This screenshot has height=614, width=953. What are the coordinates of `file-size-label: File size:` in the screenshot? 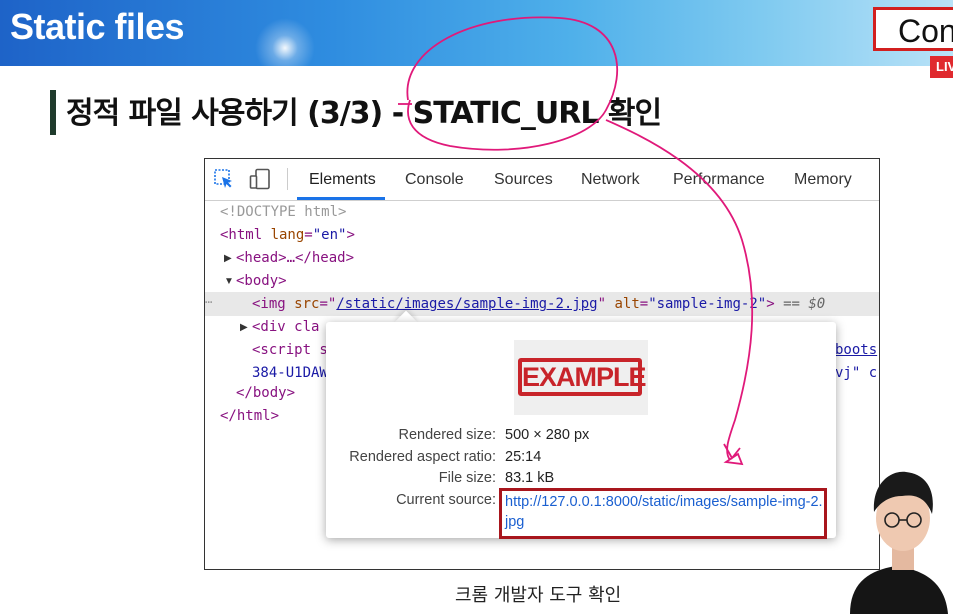 It's located at (467, 478).